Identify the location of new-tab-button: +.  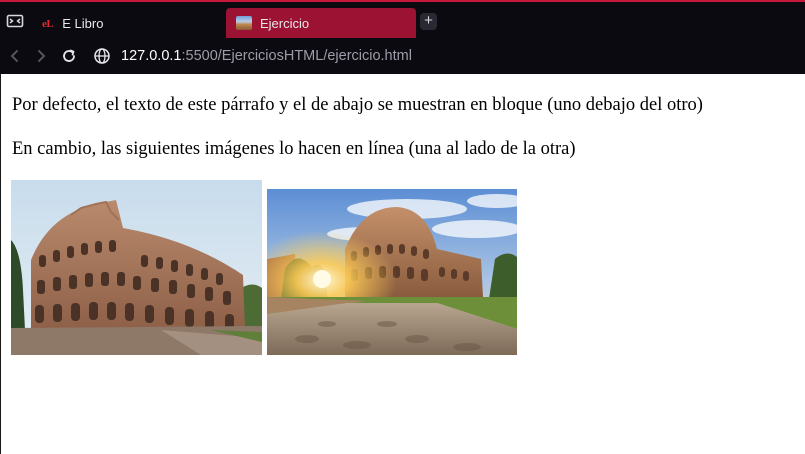
(428, 21).